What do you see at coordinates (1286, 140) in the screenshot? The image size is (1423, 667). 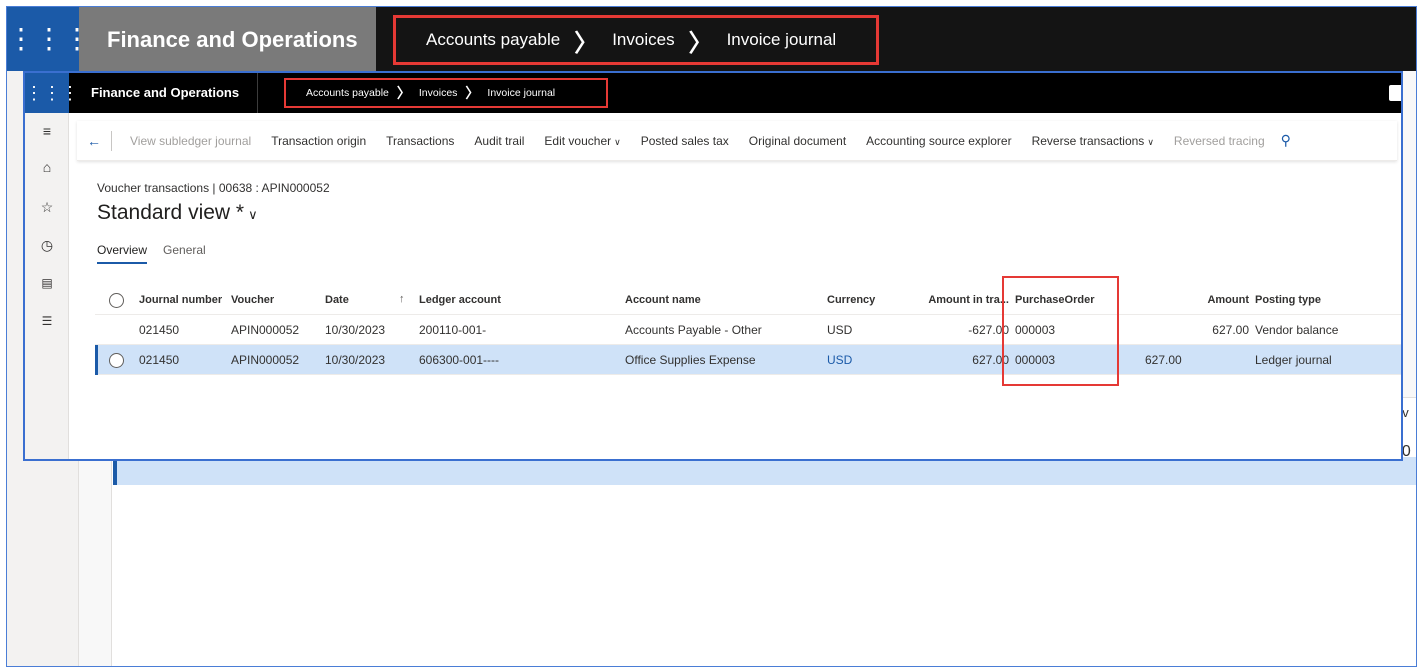 I see `search-icon: ⚲` at bounding box center [1286, 140].